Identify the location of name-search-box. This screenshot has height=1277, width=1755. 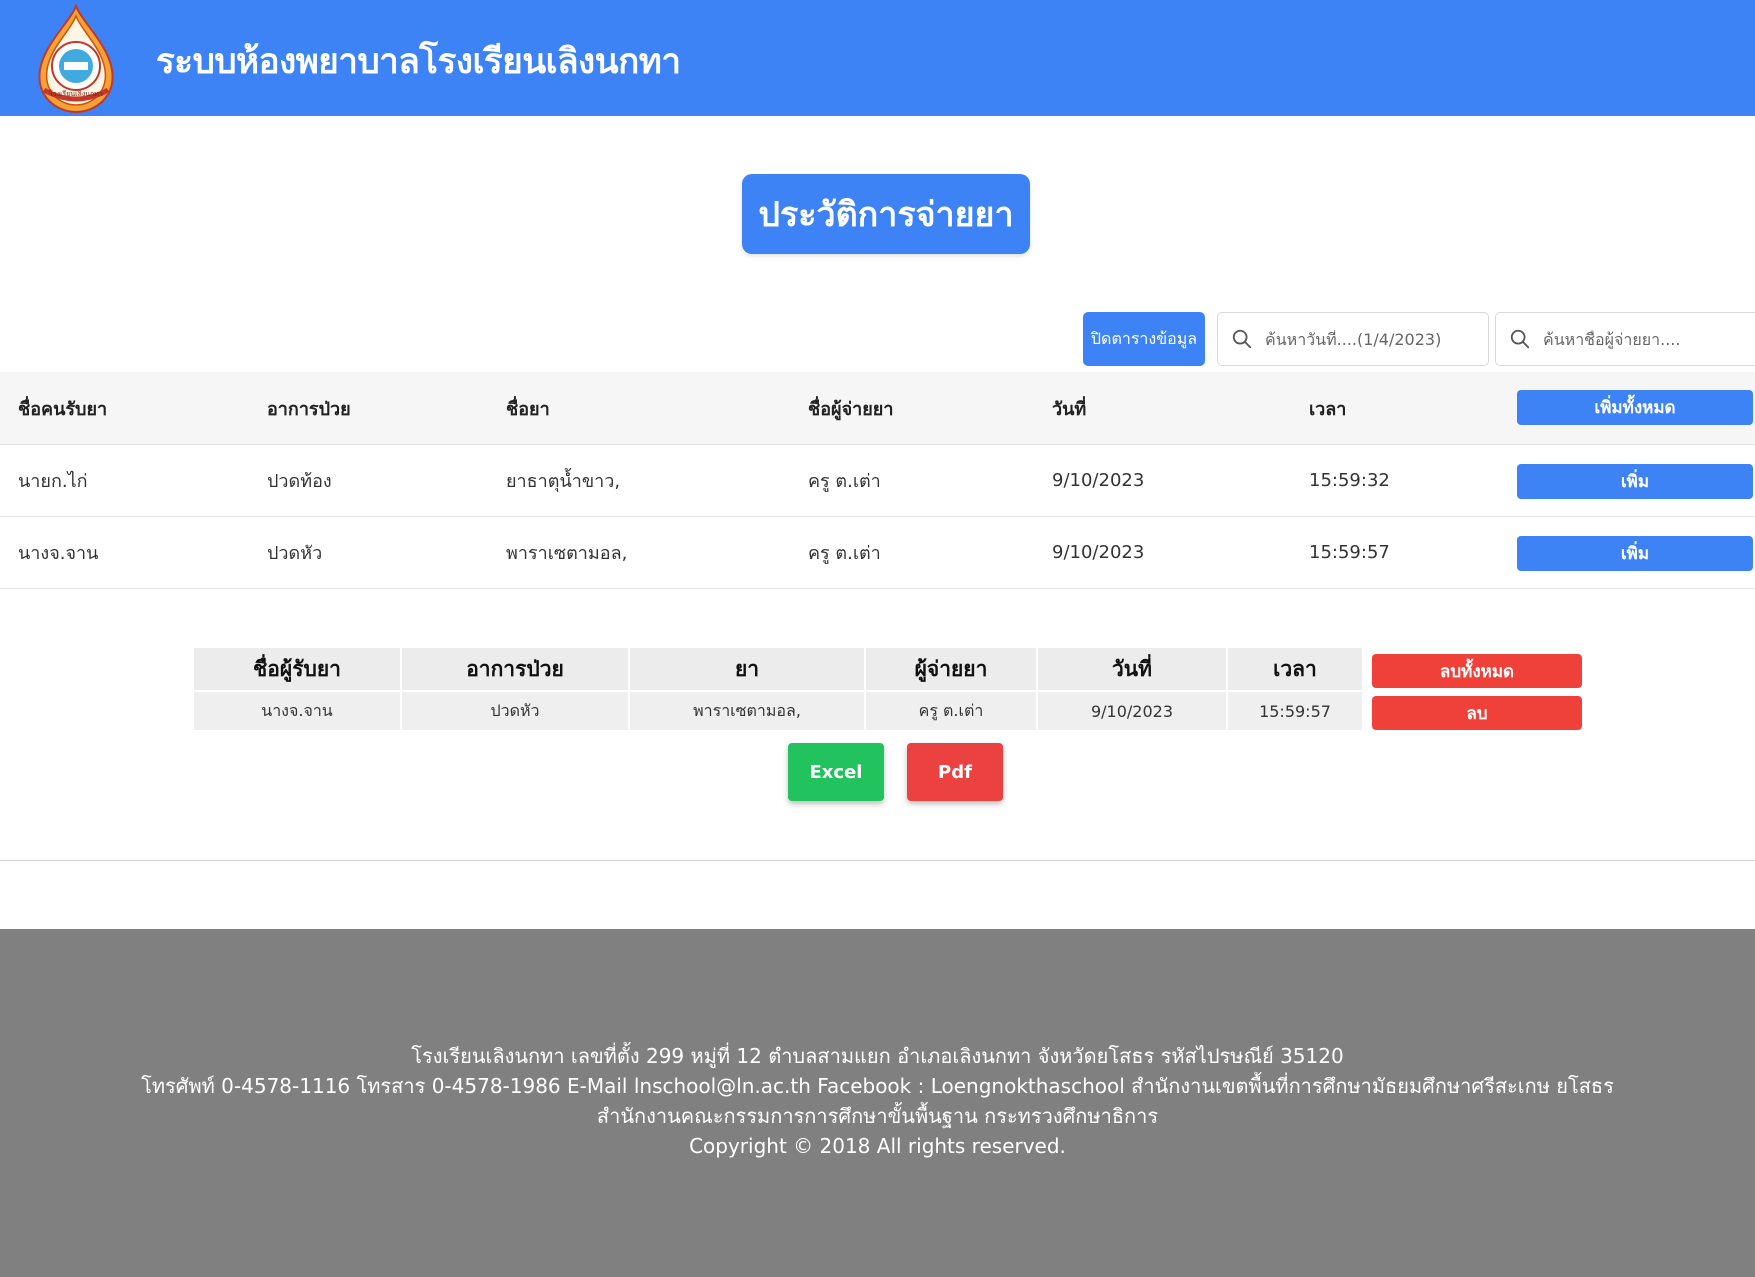
(1625, 339).